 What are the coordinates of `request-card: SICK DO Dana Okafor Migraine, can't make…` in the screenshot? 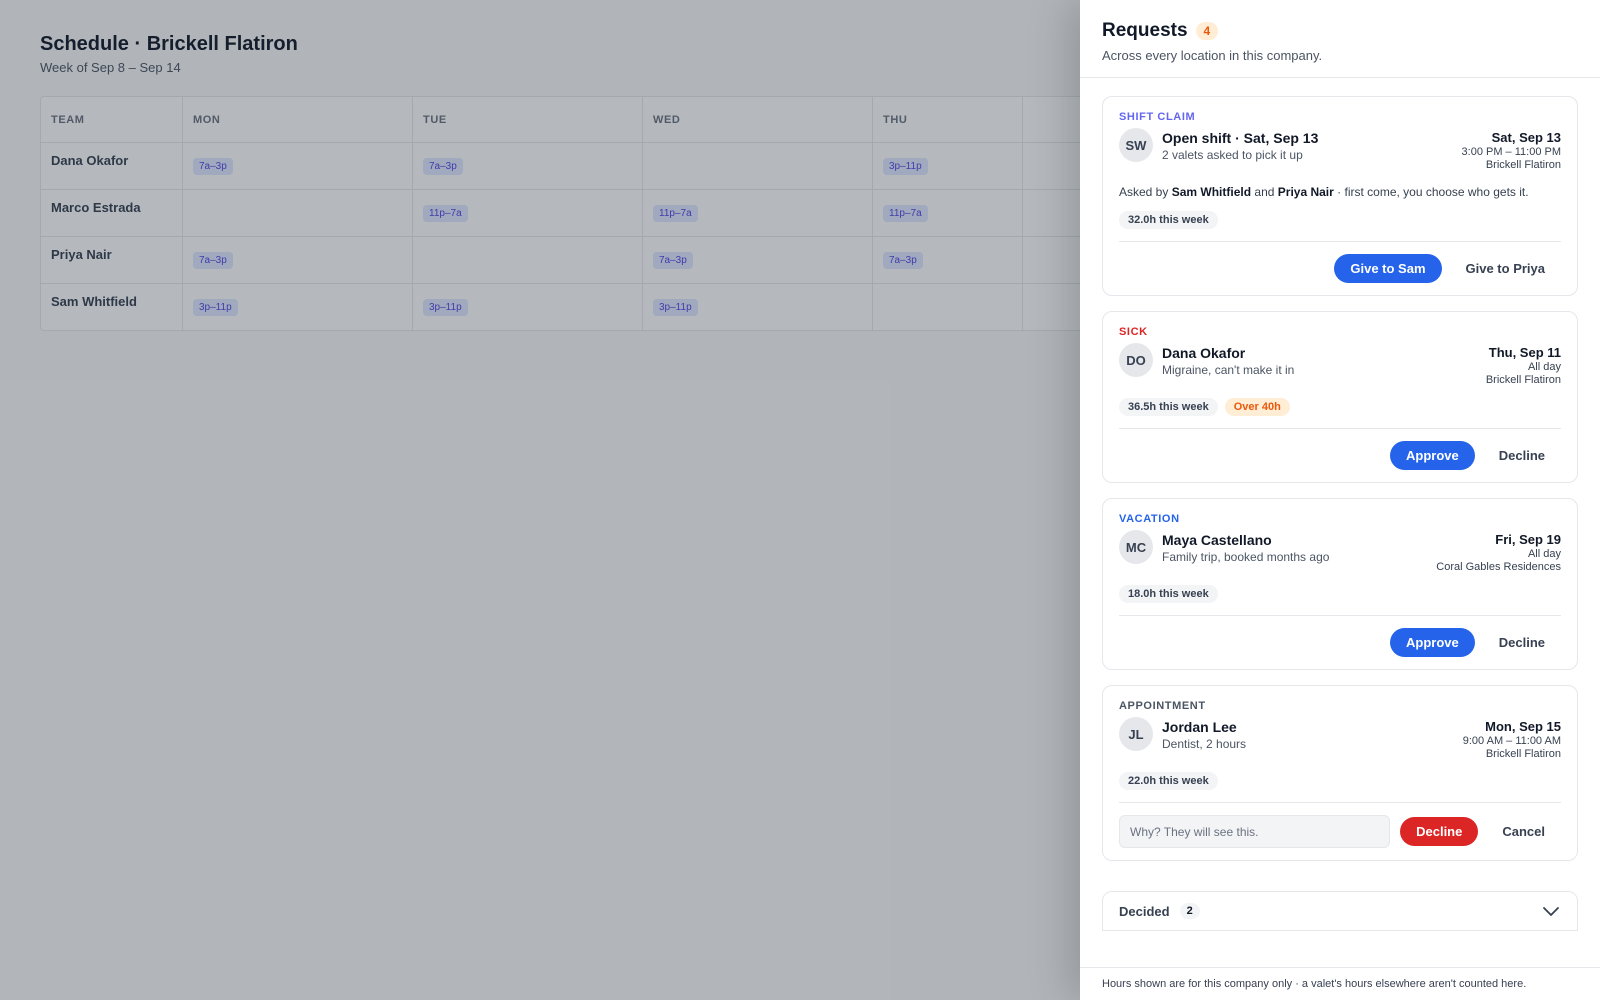 It's located at (1340, 397).